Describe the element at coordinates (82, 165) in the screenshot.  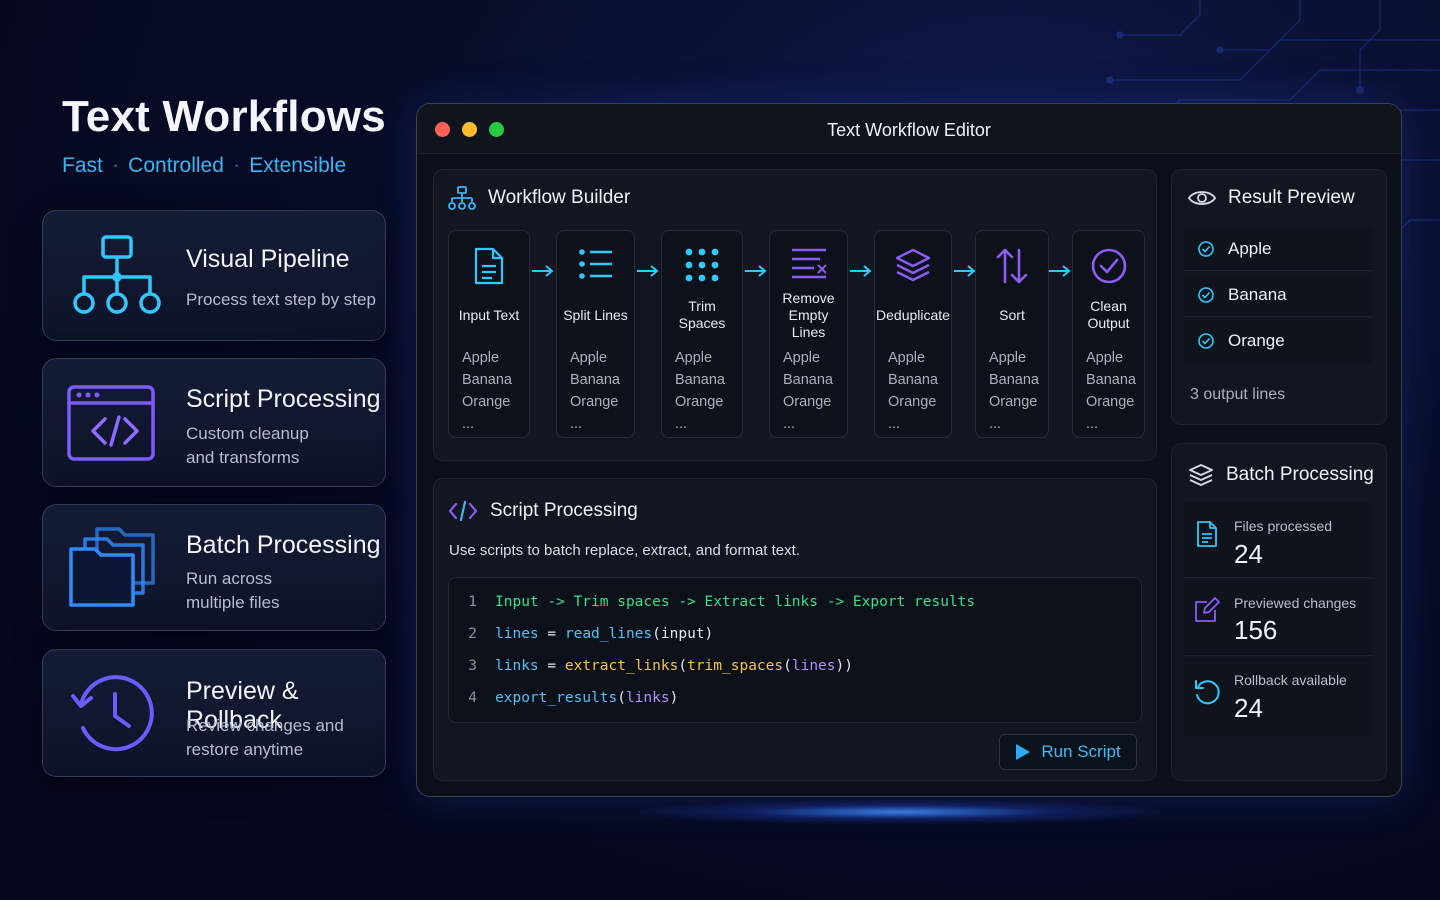
I see `tagline-fast: Fast` at that location.